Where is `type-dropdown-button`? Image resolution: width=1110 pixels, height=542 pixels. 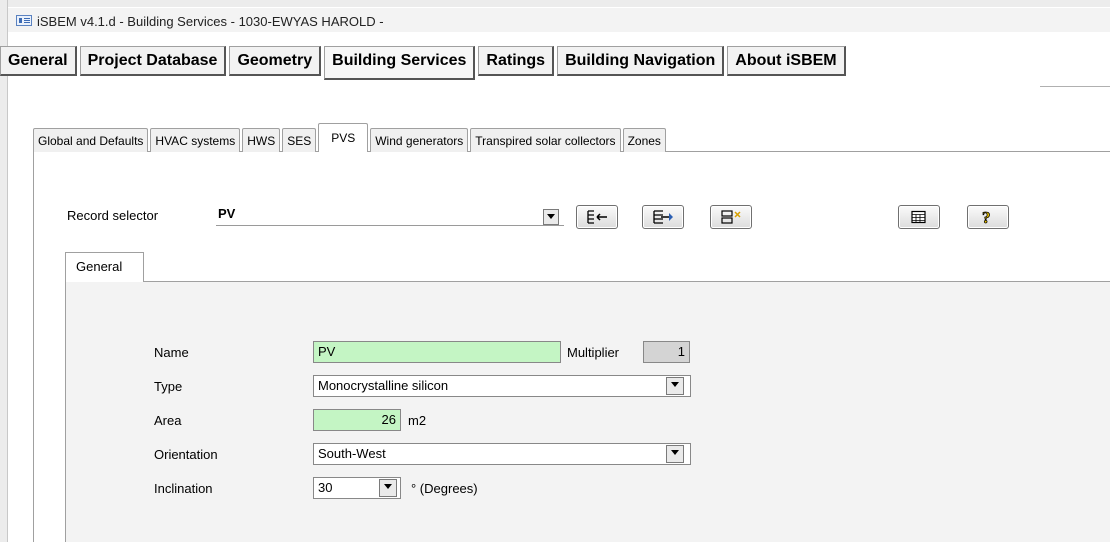 type-dropdown-button is located at coordinates (675, 386).